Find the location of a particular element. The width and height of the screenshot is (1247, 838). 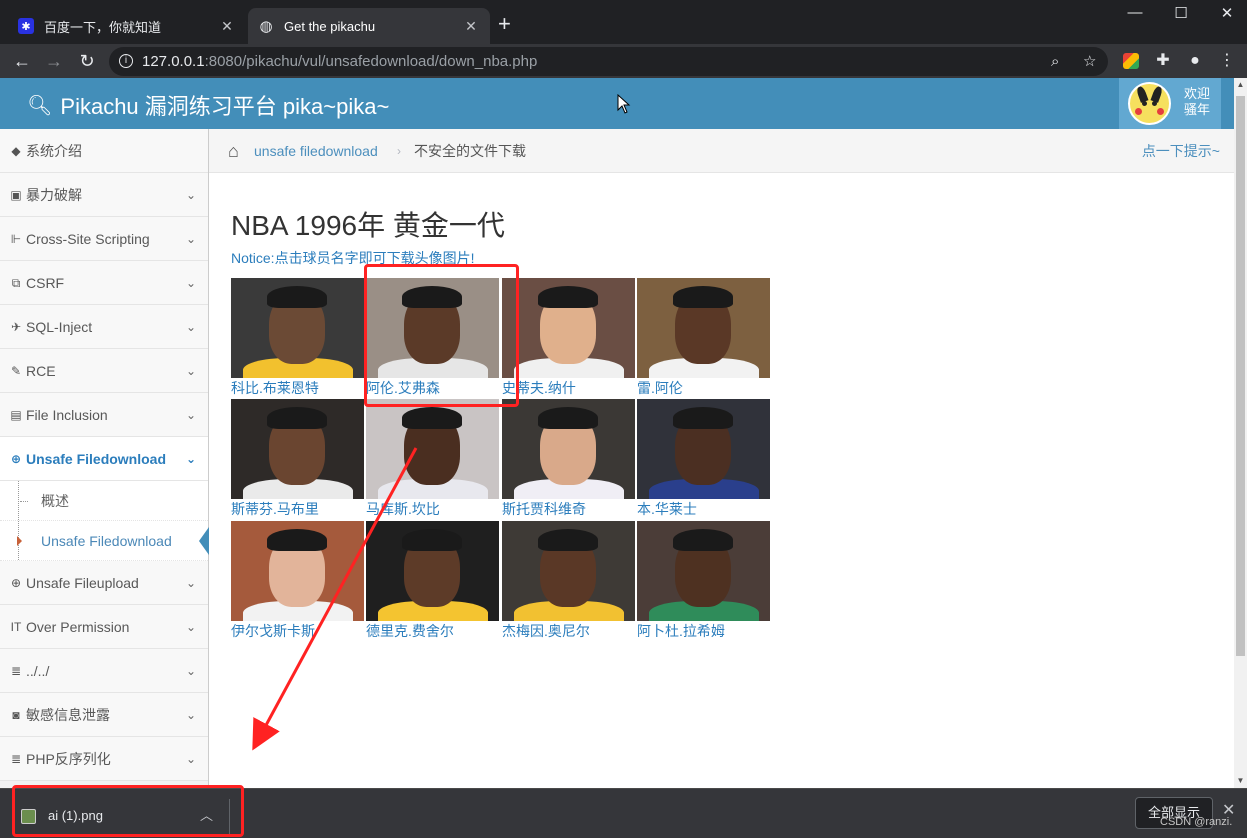

home-icon: ⌂ is located at coordinates (233, 151).